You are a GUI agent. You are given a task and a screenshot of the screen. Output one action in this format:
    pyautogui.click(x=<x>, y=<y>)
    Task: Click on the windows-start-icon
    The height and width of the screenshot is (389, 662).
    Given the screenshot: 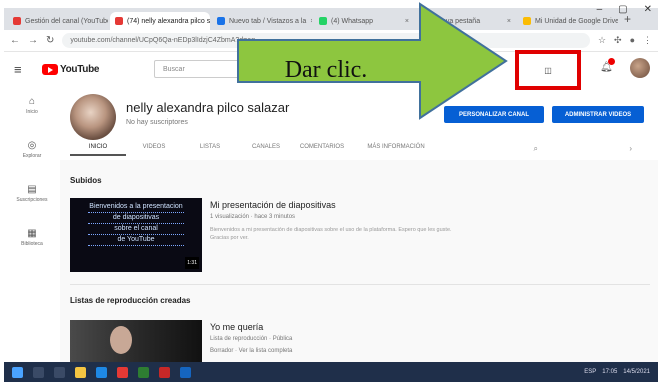 What is the action you would take?
    pyautogui.click(x=17, y=372)
    